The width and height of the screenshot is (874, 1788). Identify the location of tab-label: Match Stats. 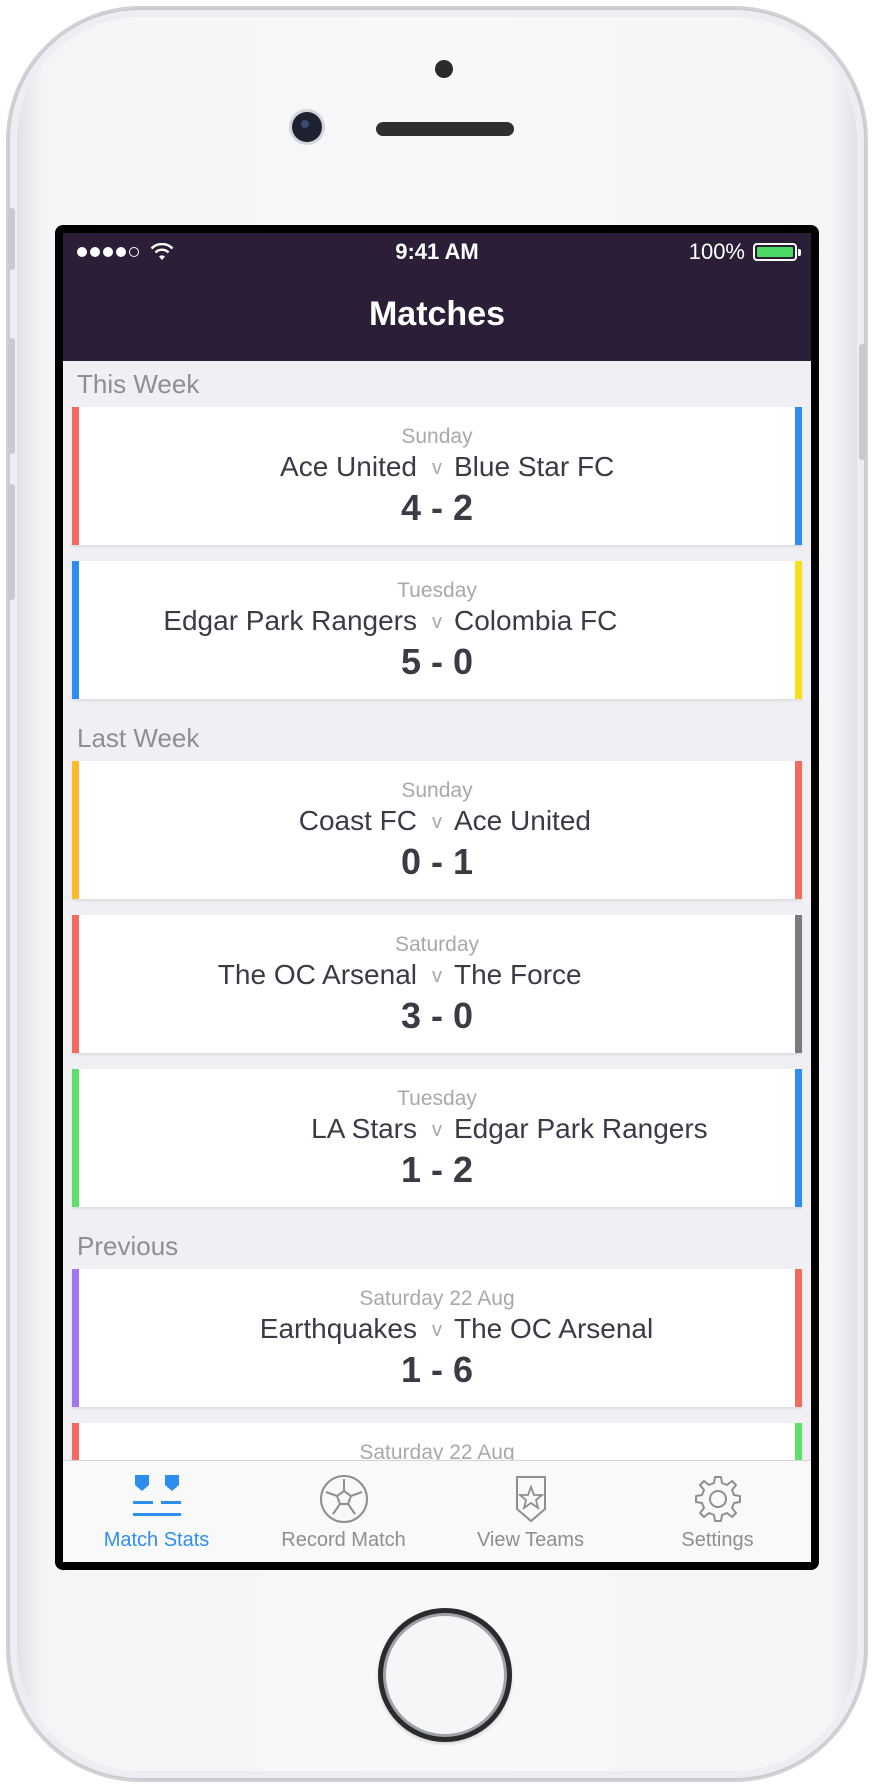
(156, 1540).